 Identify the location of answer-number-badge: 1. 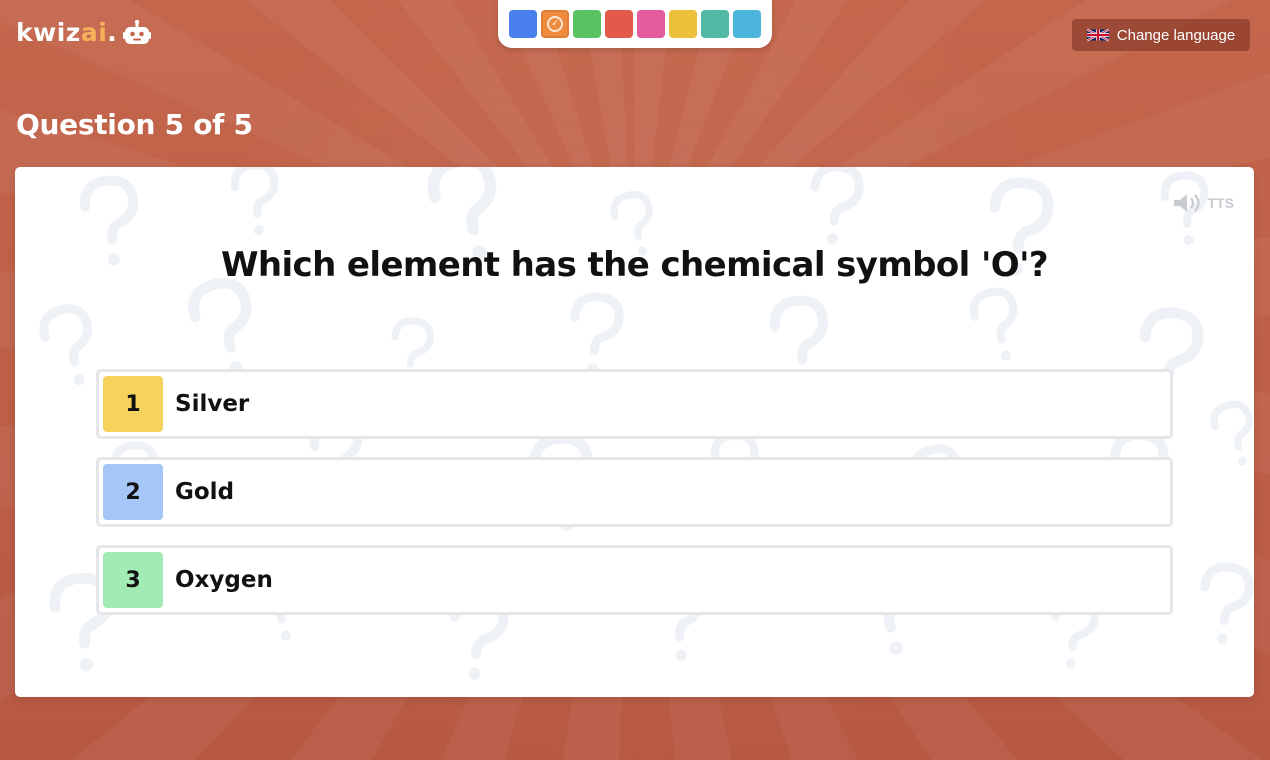
(133, 404).